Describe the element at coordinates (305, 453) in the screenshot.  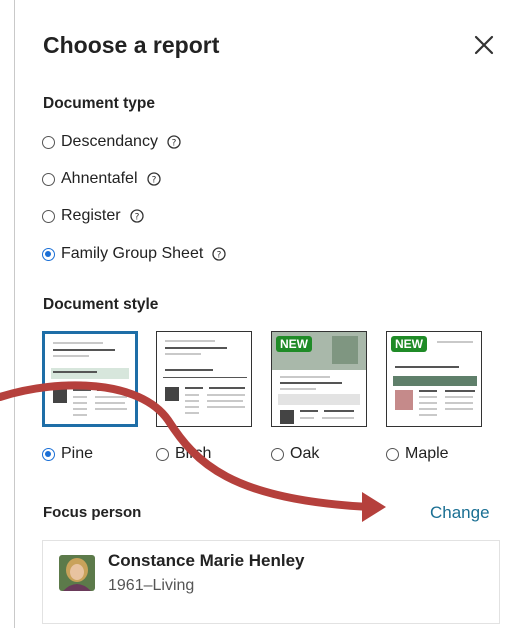
I see `style-label: Oak` at that location.